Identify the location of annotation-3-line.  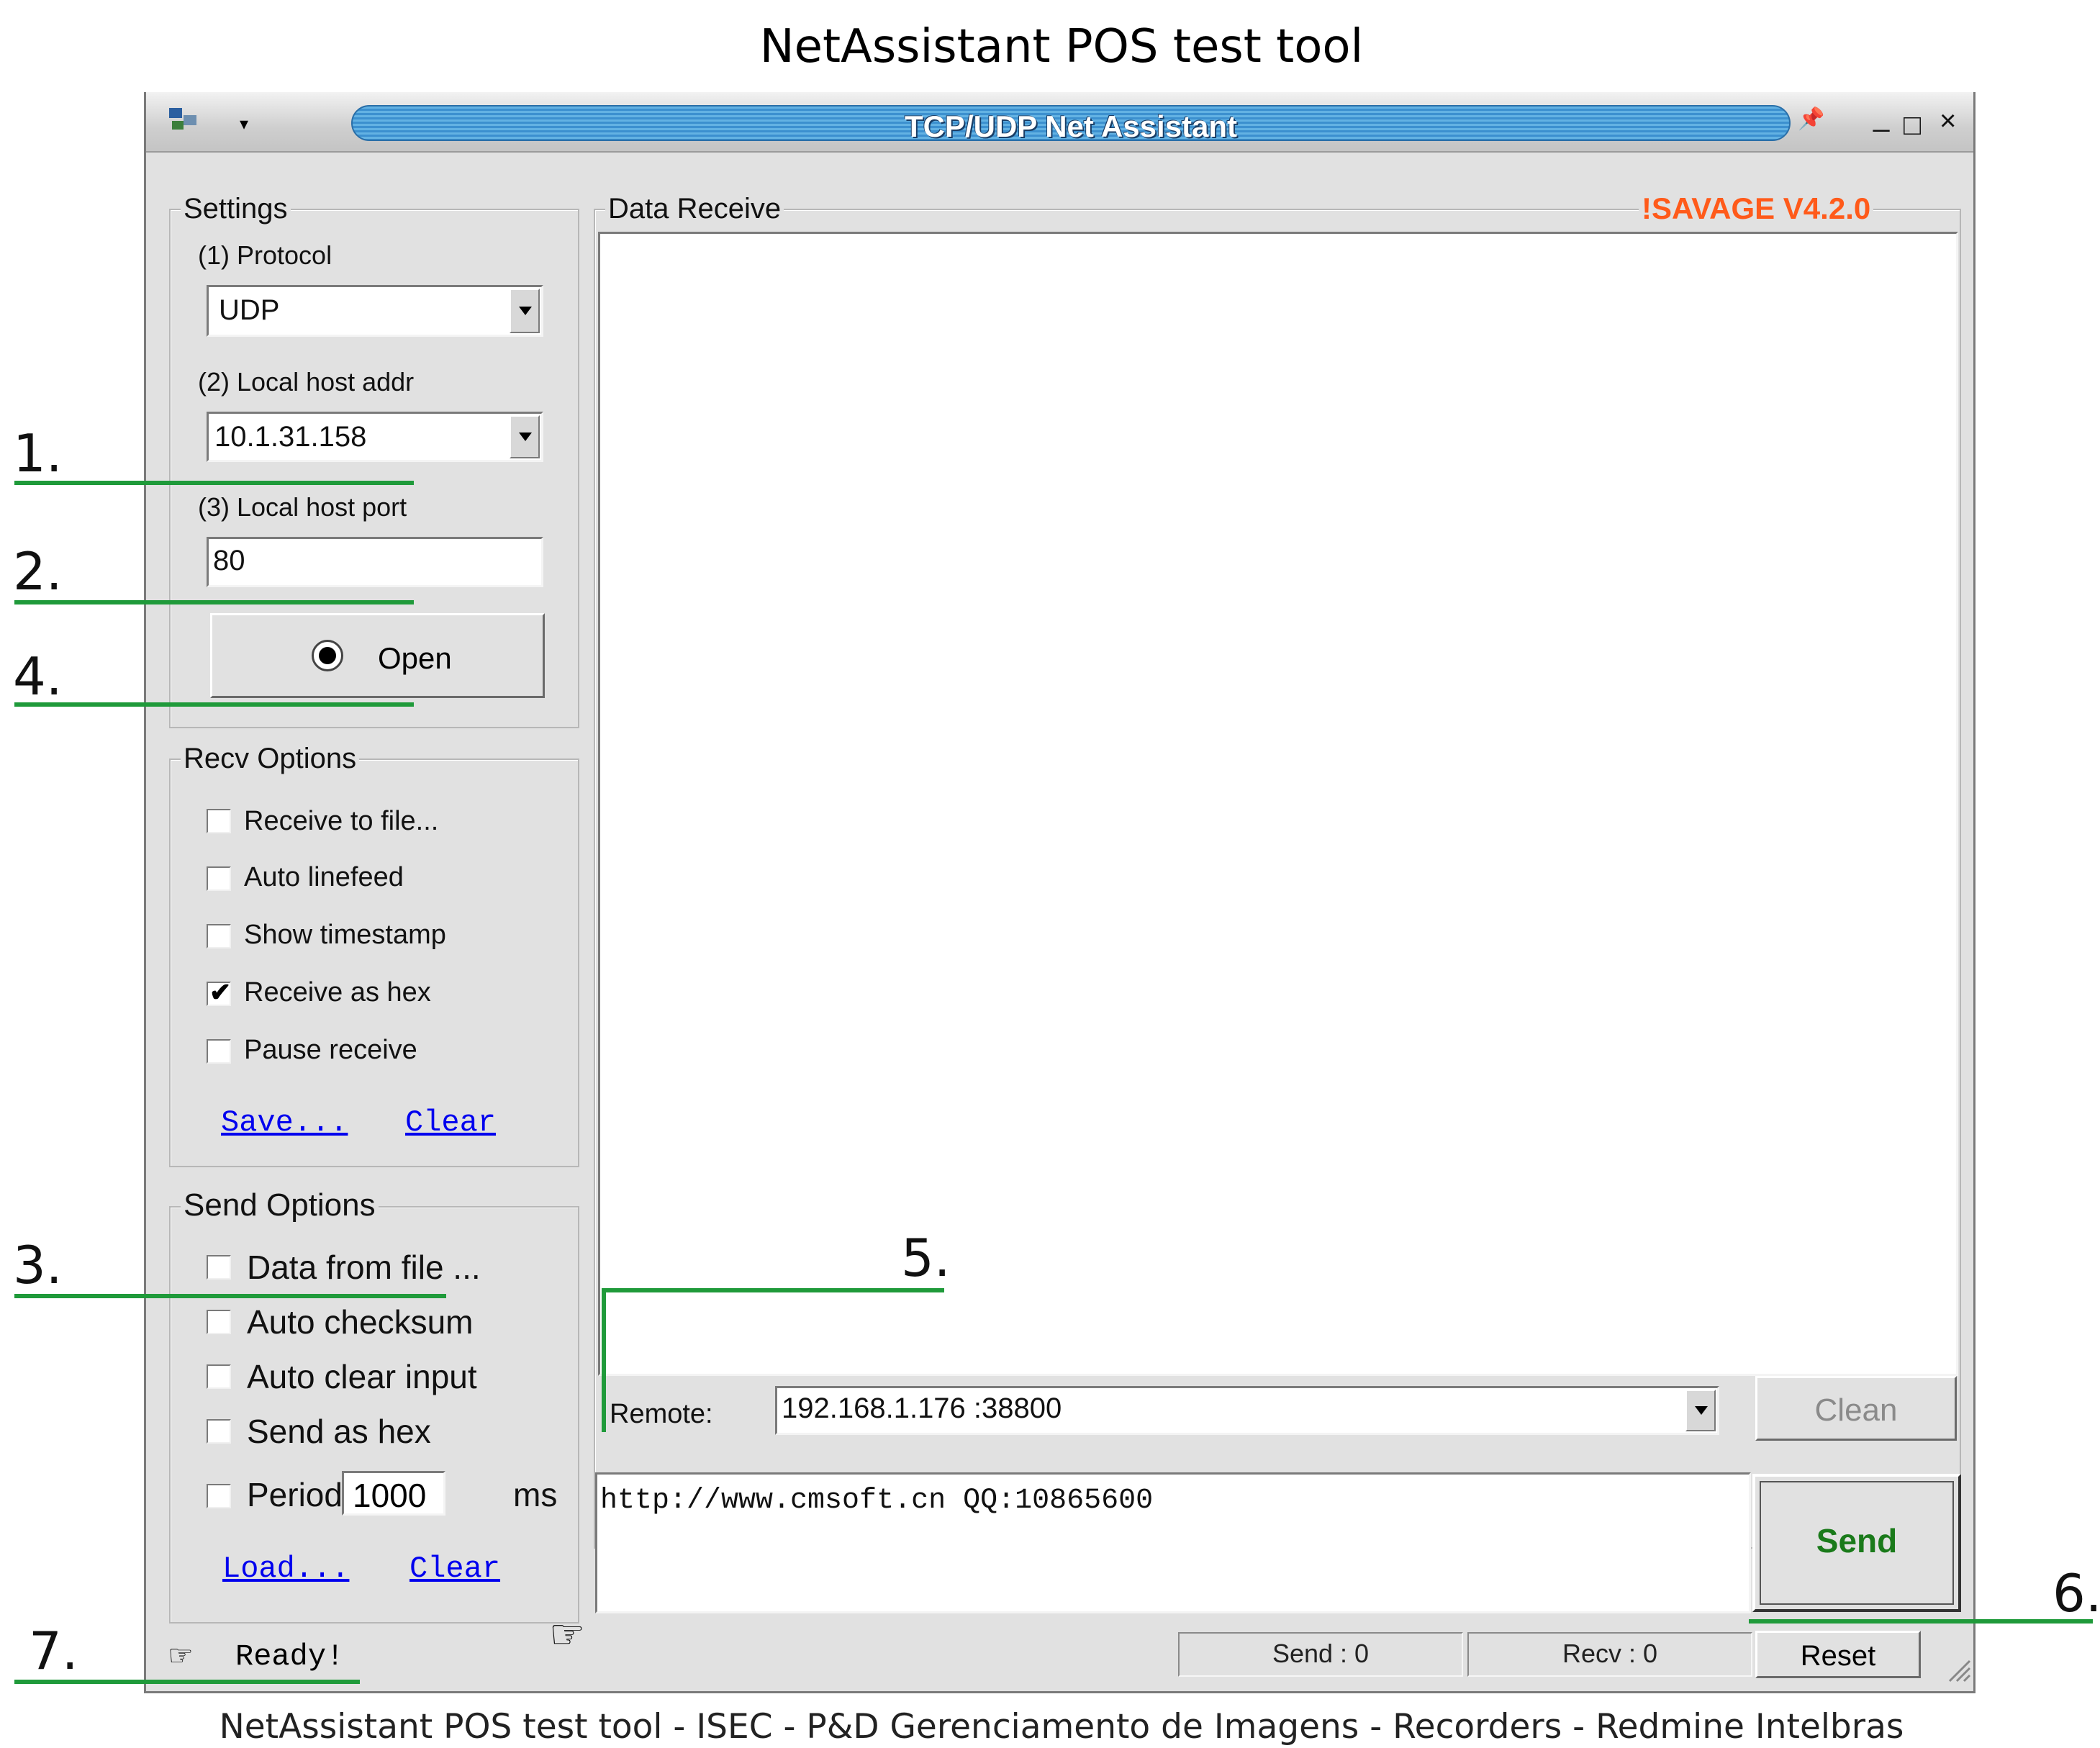
(230, 1296).